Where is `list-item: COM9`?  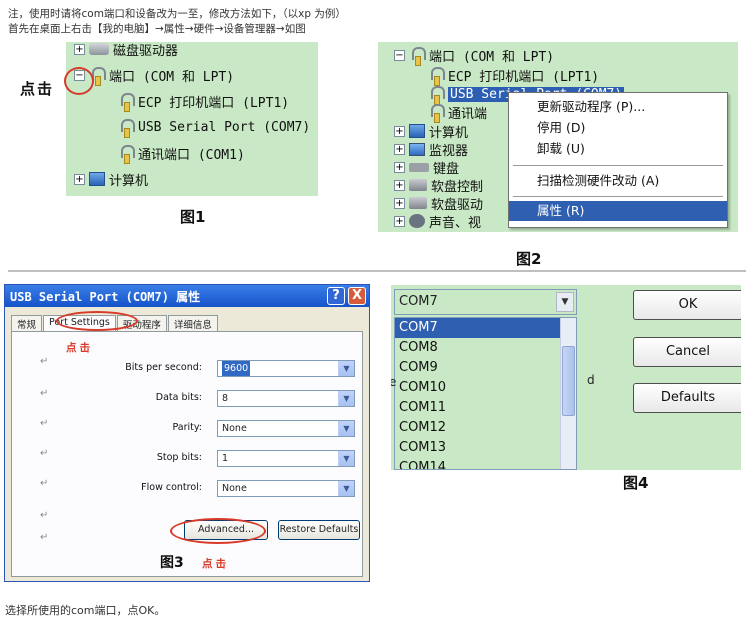
list-item: COM9 is located at coordinates (485, 368).